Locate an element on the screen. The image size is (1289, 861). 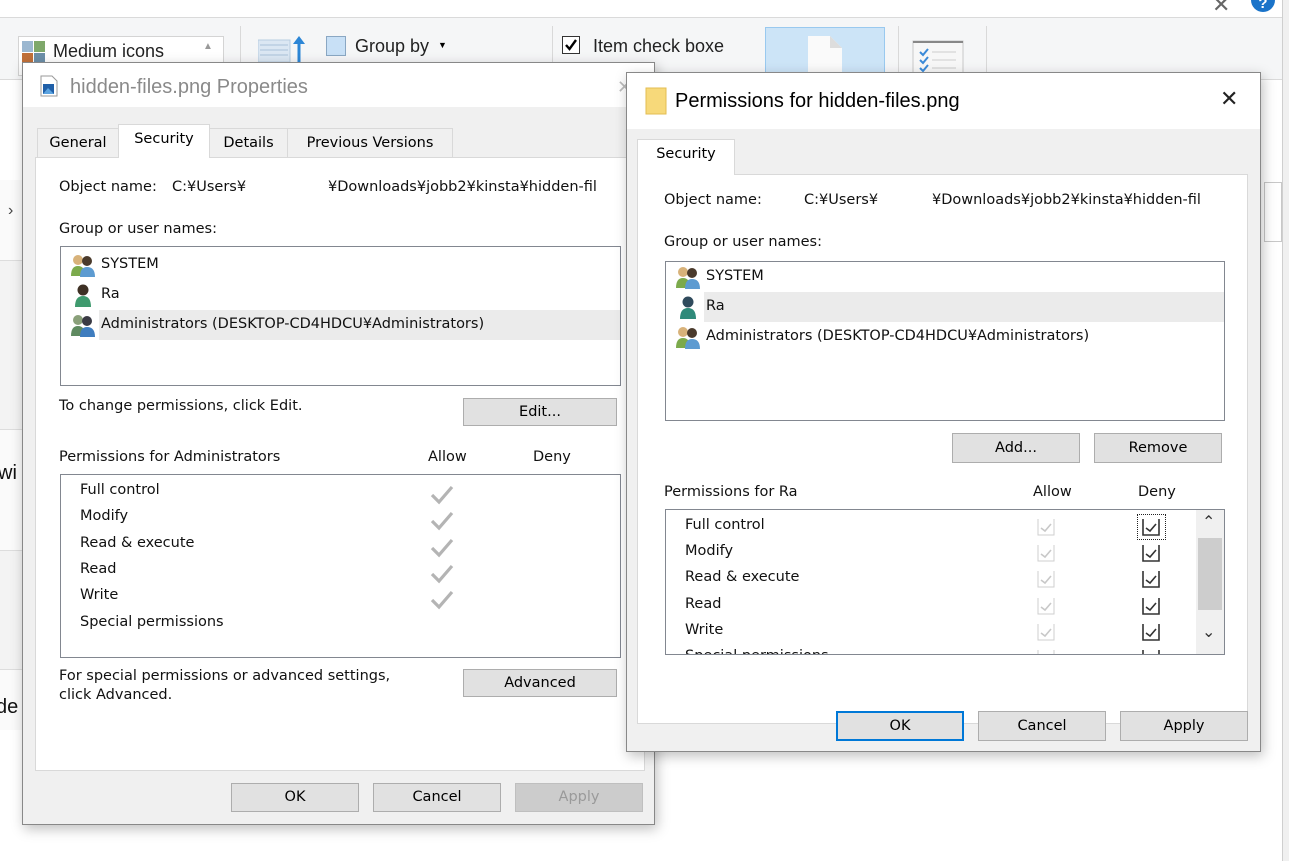
focus-indicator is located at coordinates (1151, 527).